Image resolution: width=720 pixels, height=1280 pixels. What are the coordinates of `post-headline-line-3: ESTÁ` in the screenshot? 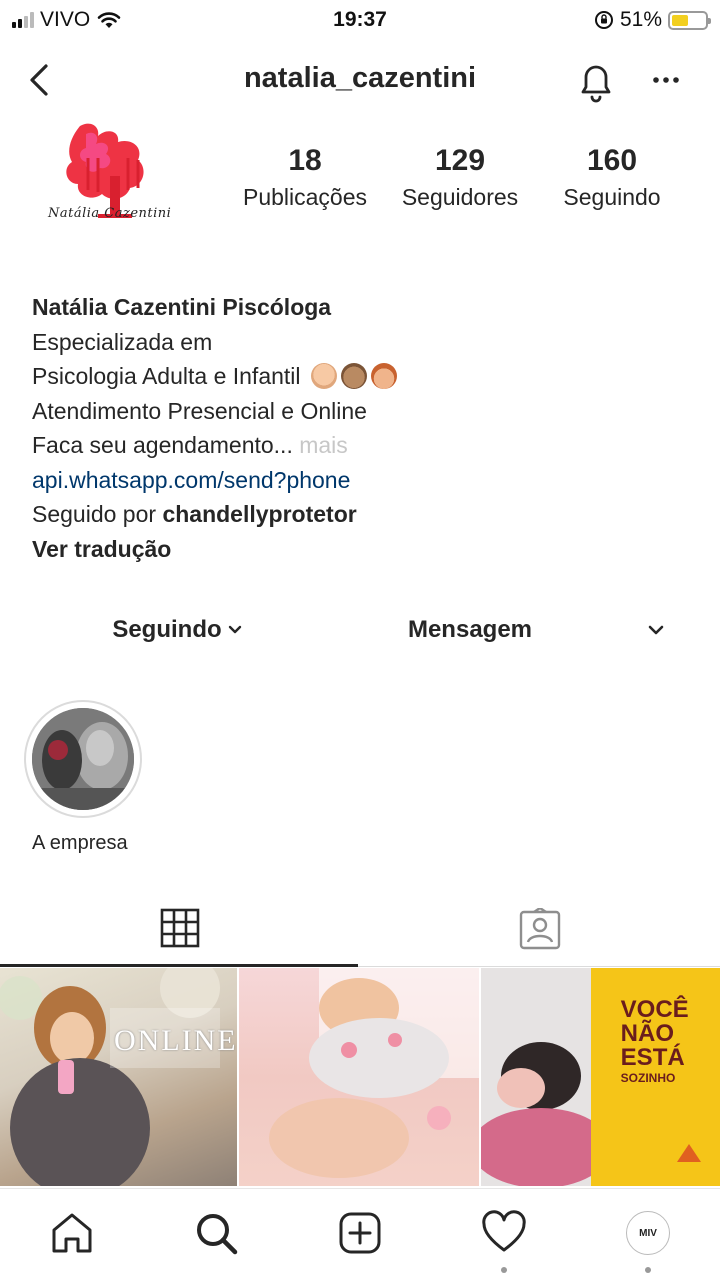 It's located at (652, 1057).